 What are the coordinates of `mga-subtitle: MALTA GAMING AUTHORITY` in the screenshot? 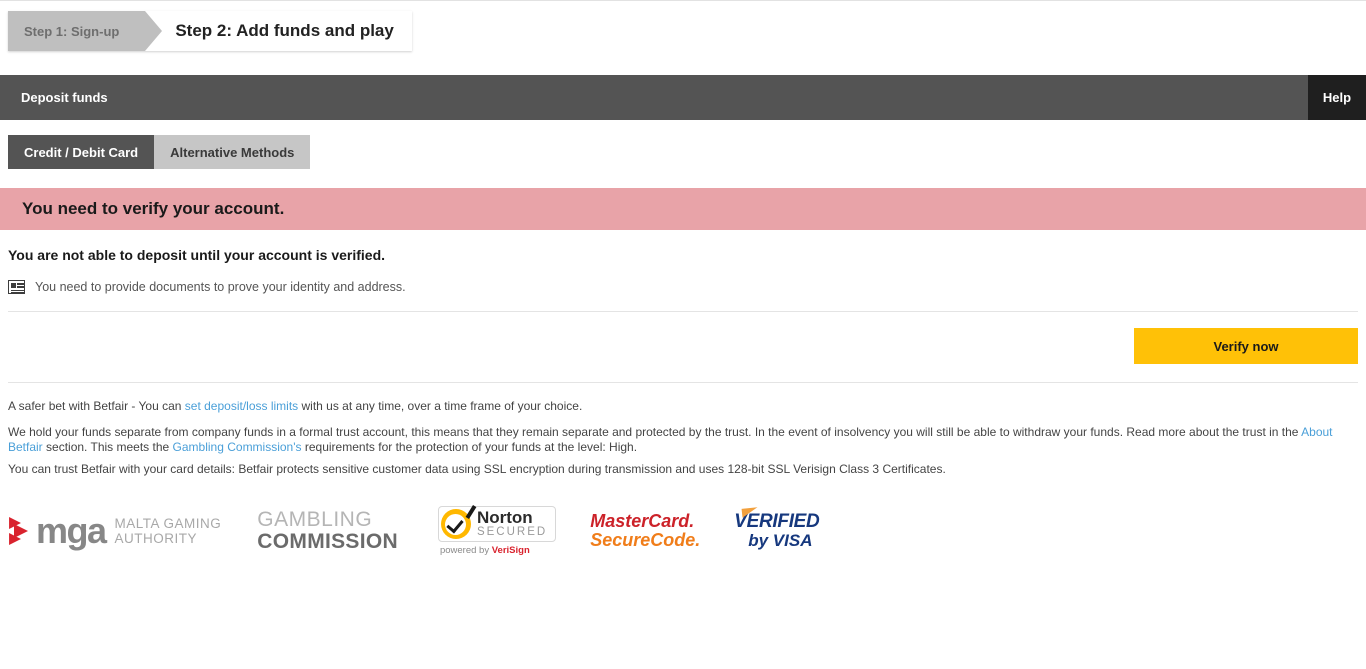 It's located at (168, 531).